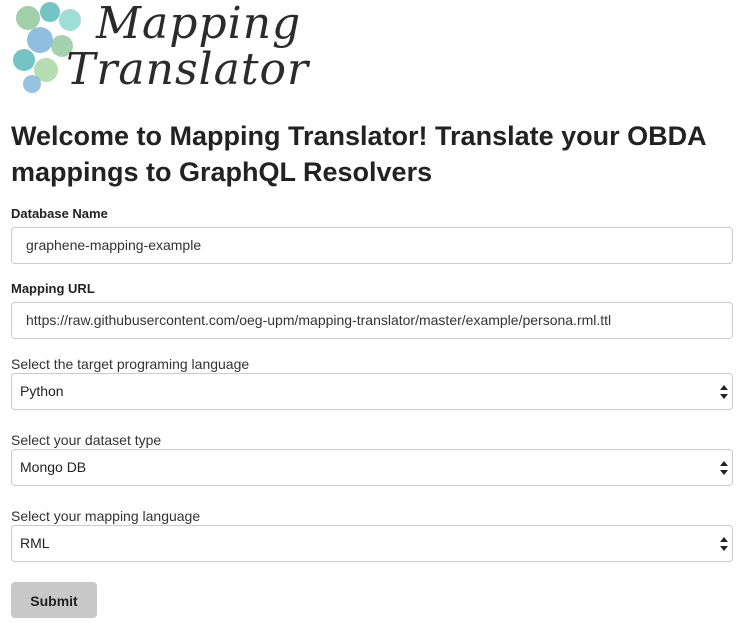 The image size is (749, 630). I want to click on database-name-label: Database Name, so click(59, 213).